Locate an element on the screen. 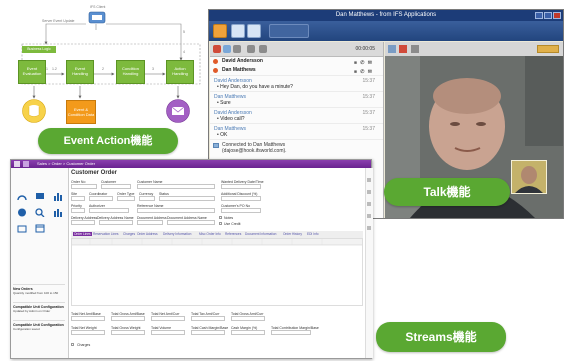 This screenshot has height=361, width=566. currency-input is located at coordinates (147, 198).